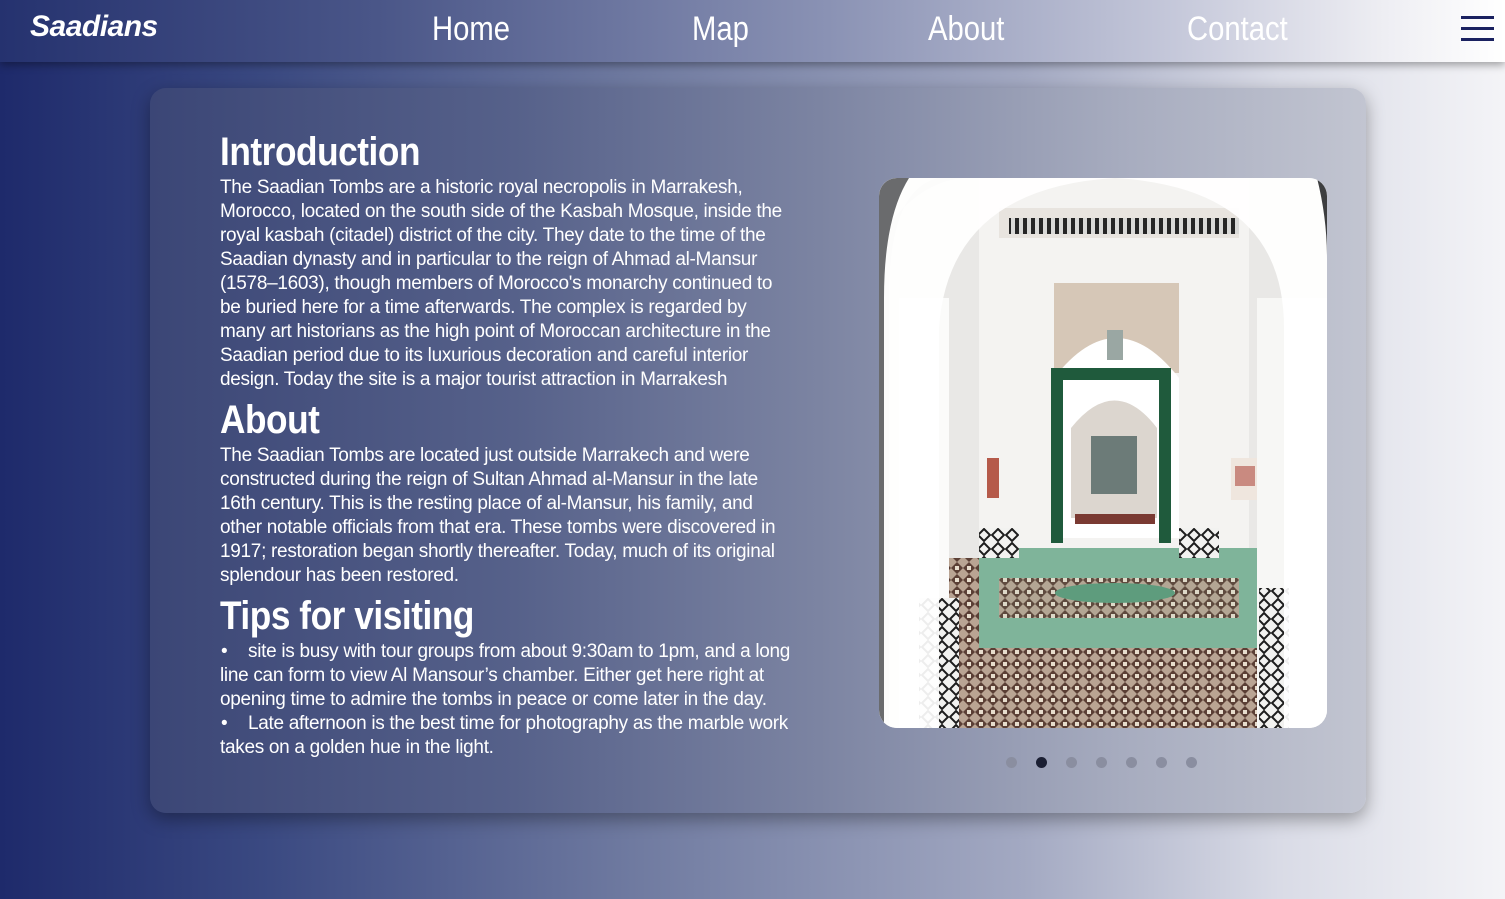 The width and height of the screenshot is (1505, 899). I want to click on nav-link-home: Home, so click(471, 29).